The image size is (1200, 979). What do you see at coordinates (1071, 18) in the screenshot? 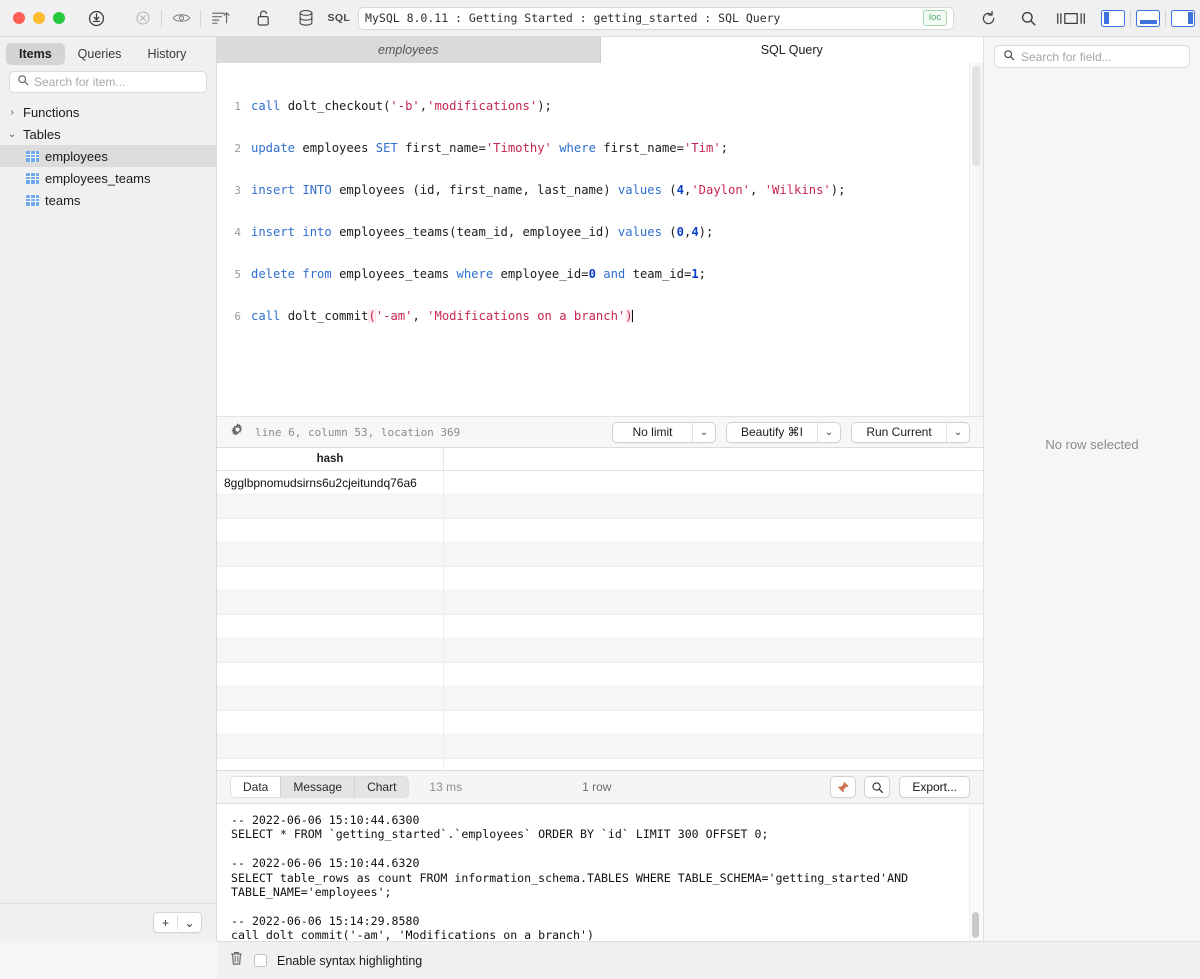
I see `panel-arrange-icon` at bounding box center [1071, 18].